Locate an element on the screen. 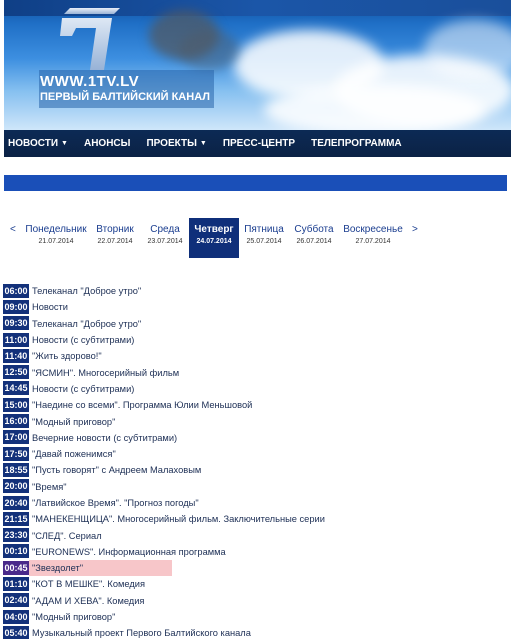  schedule-time: 17:00 is located at coordinates (16, 438).